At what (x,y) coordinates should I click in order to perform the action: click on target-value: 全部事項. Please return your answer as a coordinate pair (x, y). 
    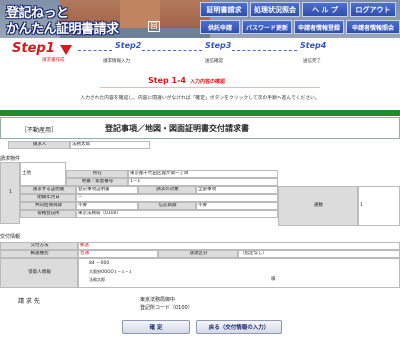
    Looking at the image, I should click on (237, 190).